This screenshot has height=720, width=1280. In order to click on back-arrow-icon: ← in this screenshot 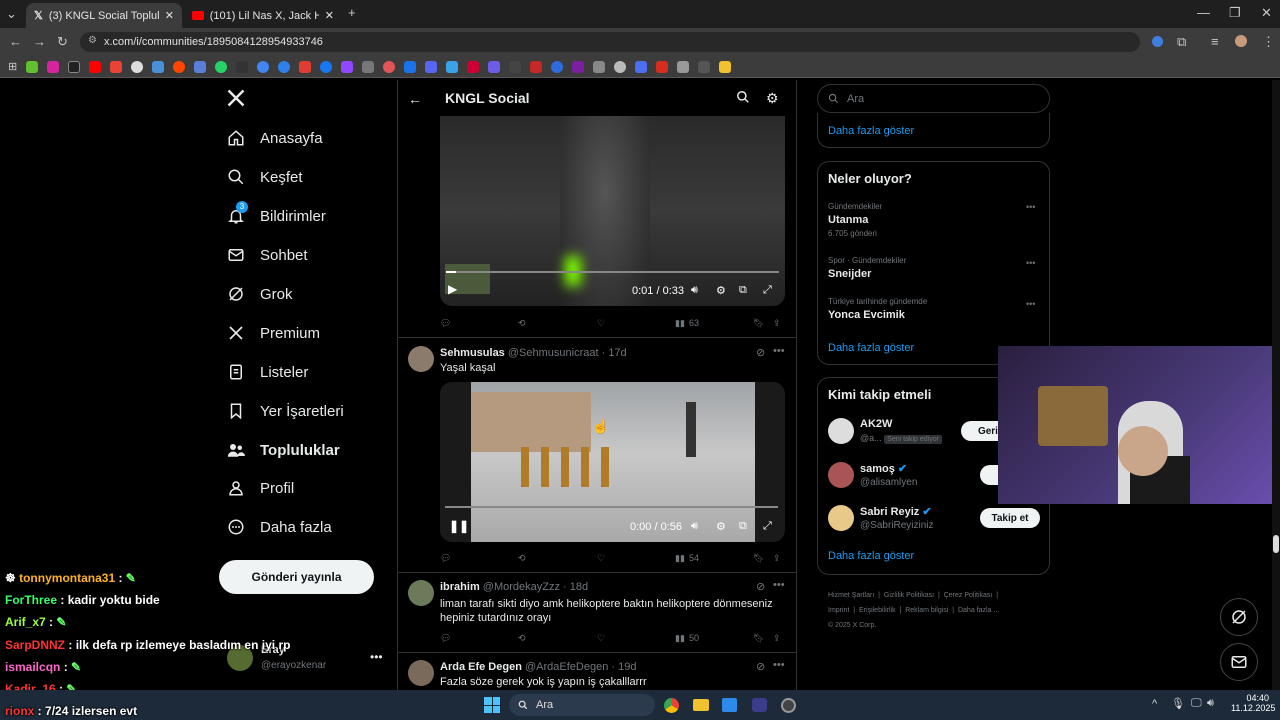, I will do `click(415, 99)`.